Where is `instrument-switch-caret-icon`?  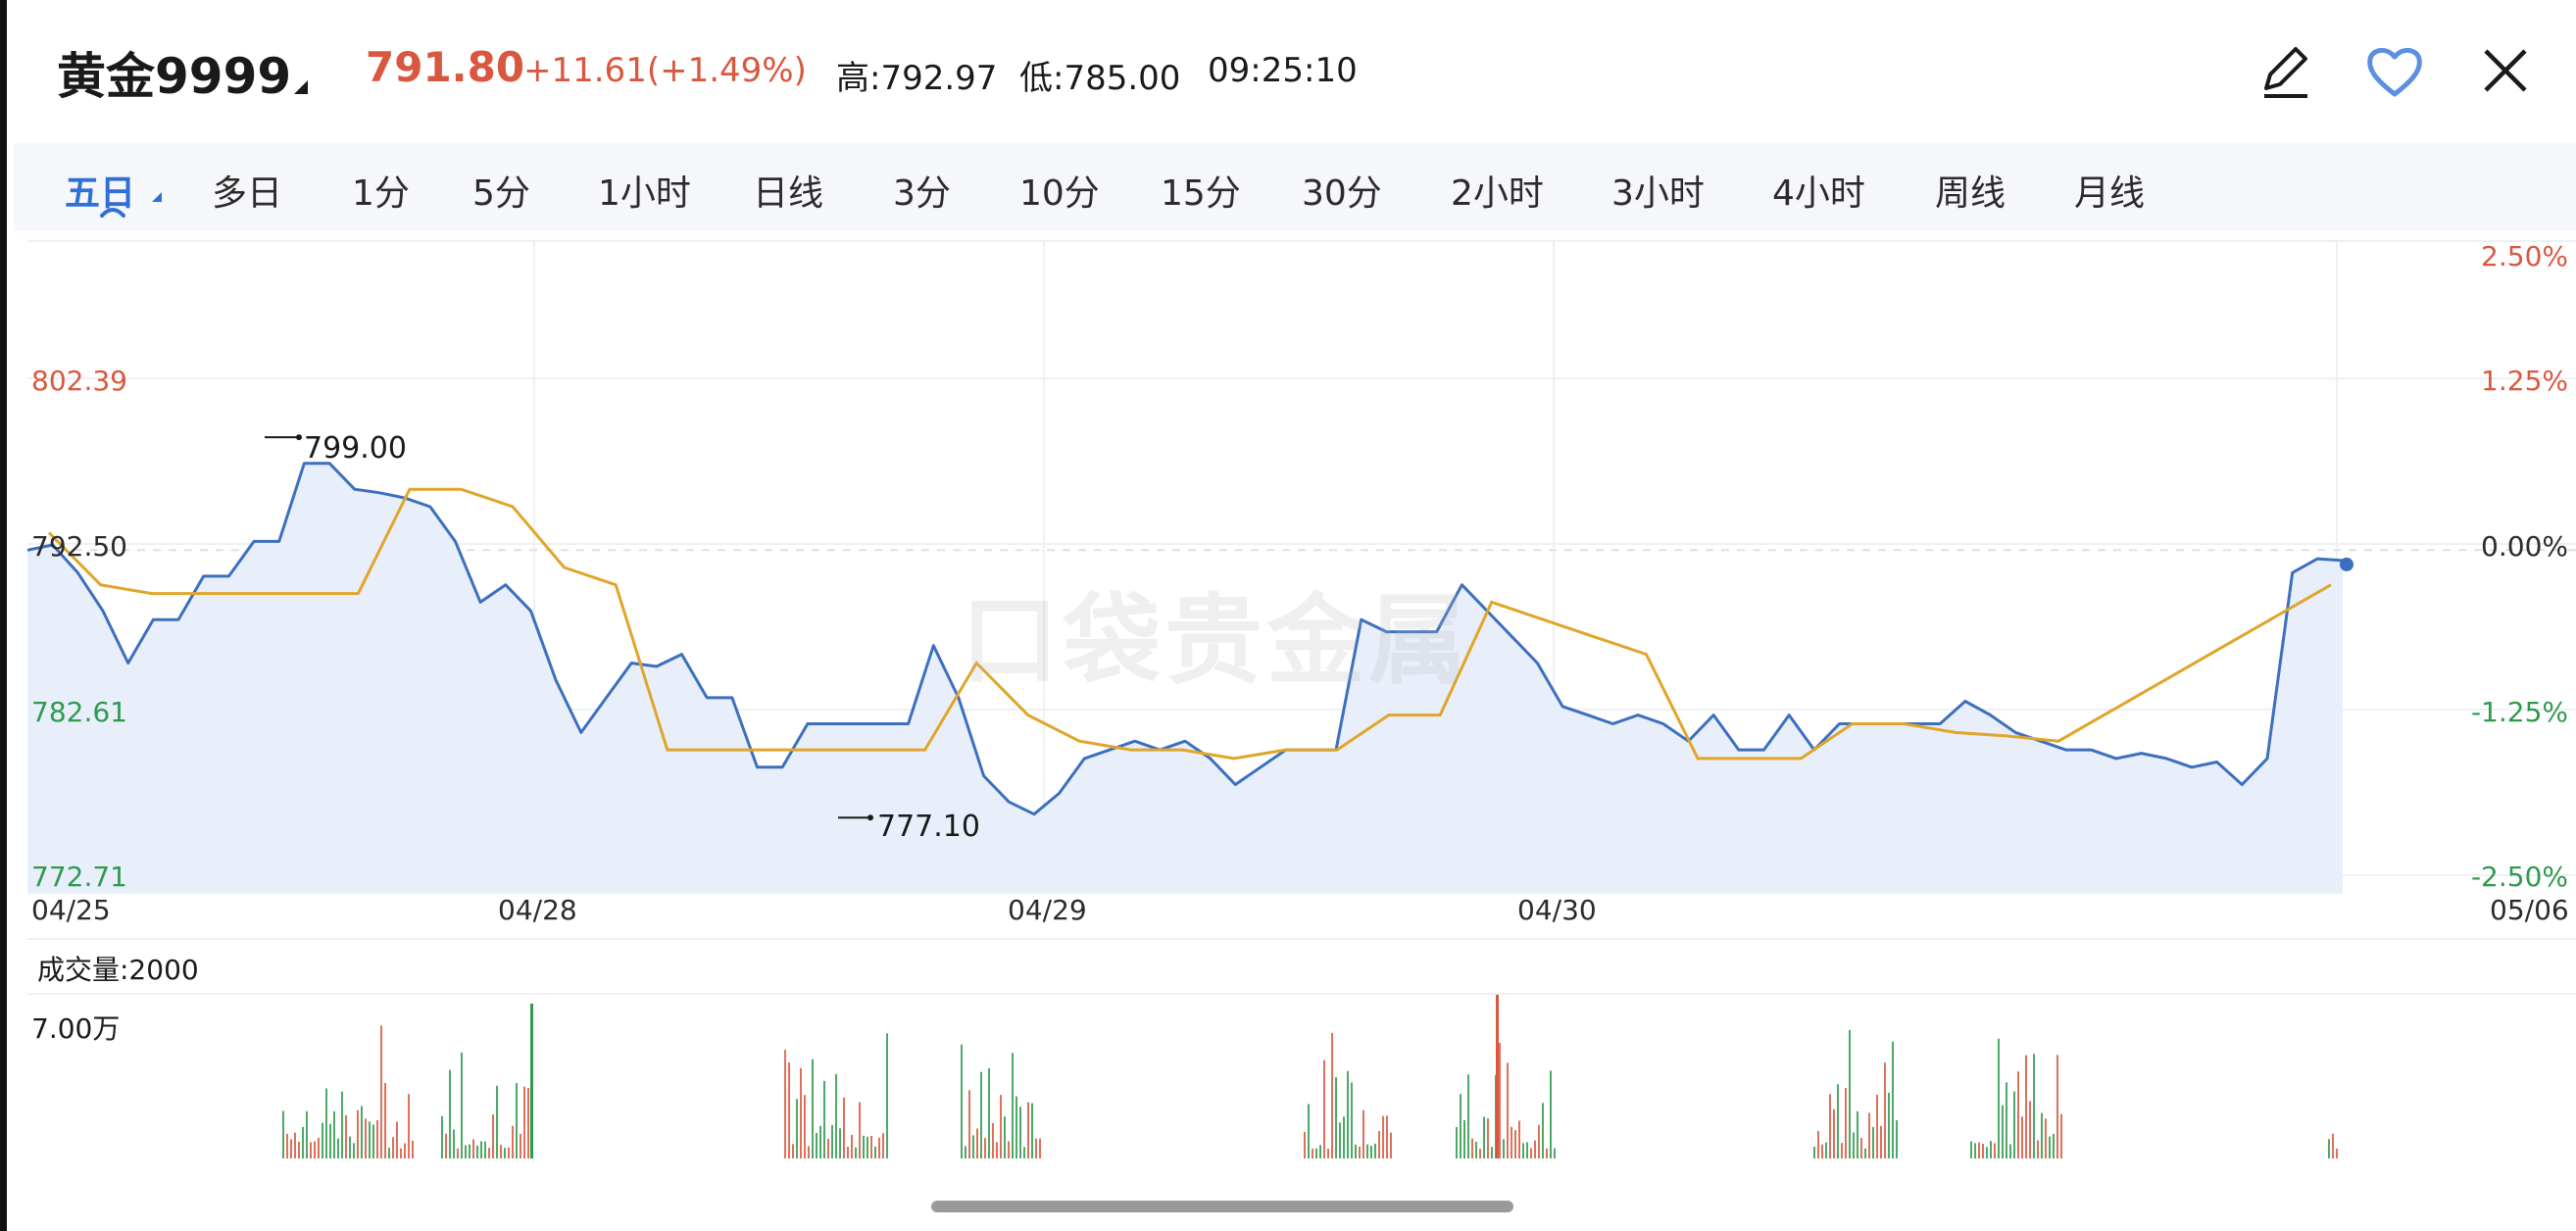 instrument-switch-caret-icon is located at coordinates (301, 87).